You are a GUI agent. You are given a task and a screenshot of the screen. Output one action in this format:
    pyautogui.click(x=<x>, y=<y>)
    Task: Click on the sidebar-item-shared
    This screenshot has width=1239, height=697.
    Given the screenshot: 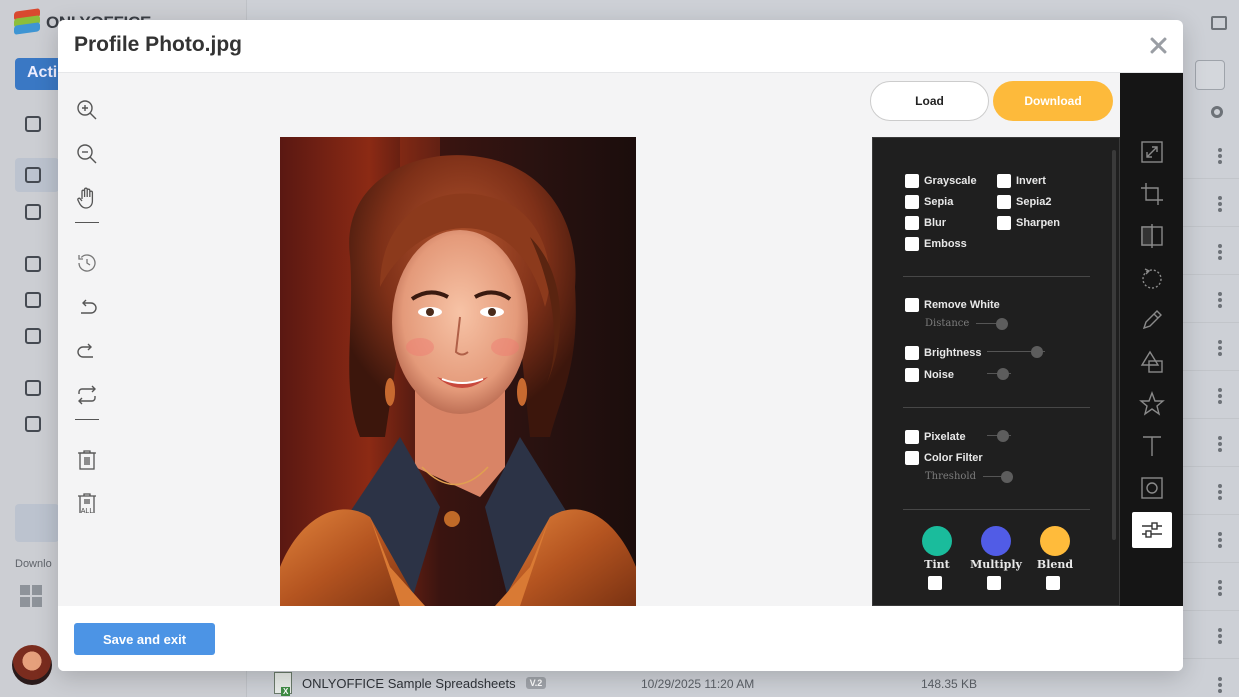 What is the action you would take?
    pyautogui.click(x=37, y=264)
    